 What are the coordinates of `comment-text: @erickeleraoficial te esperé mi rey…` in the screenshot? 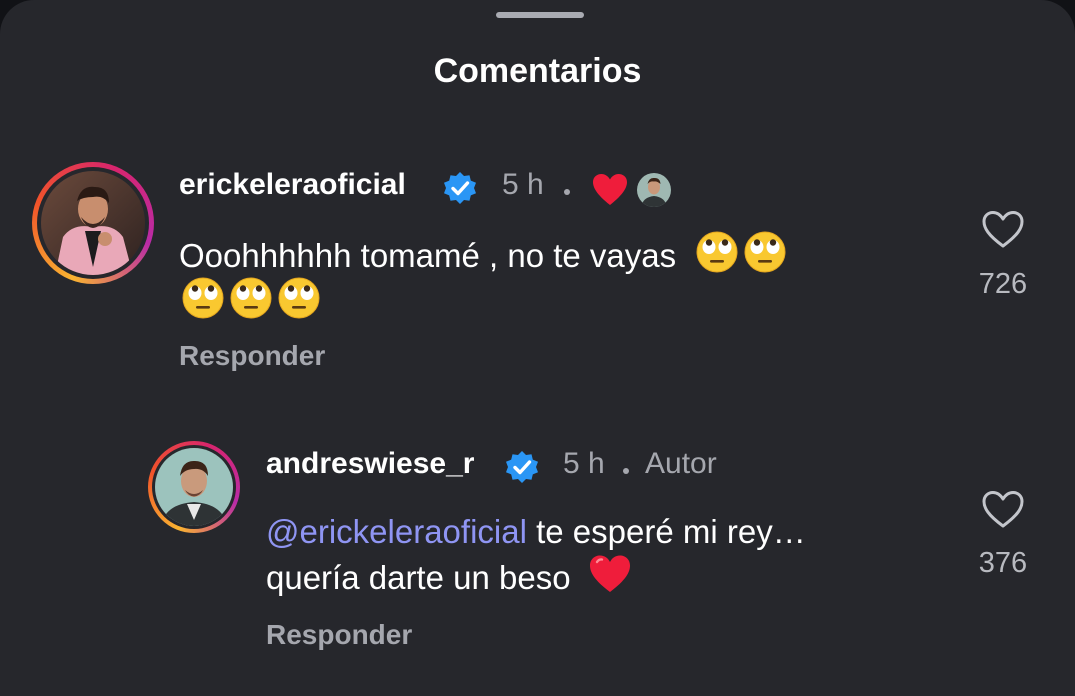 It's located at (536, 532).